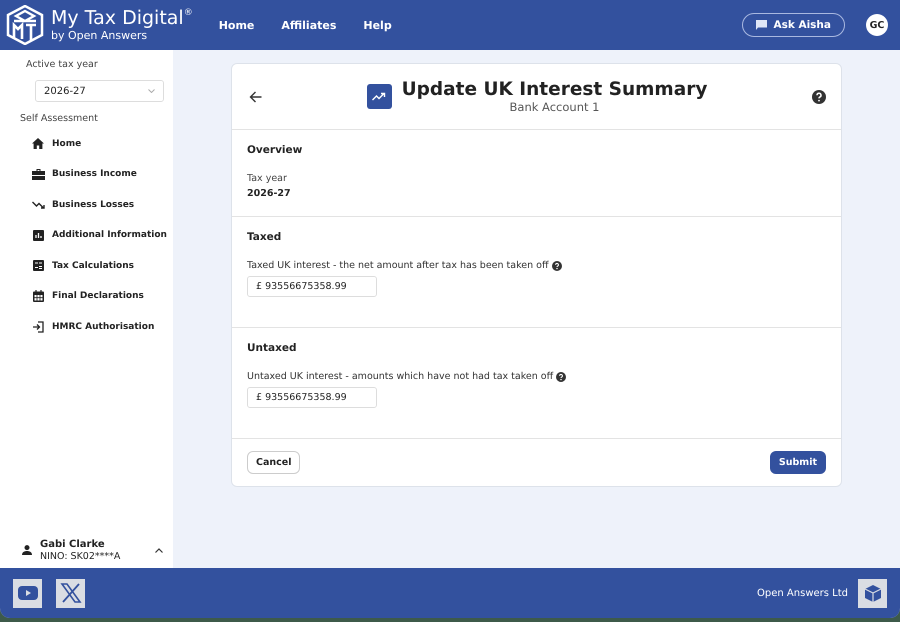  Describe the element at coordinates (377, 25) in the screenshot. I see `nav-link: Help` at that location.